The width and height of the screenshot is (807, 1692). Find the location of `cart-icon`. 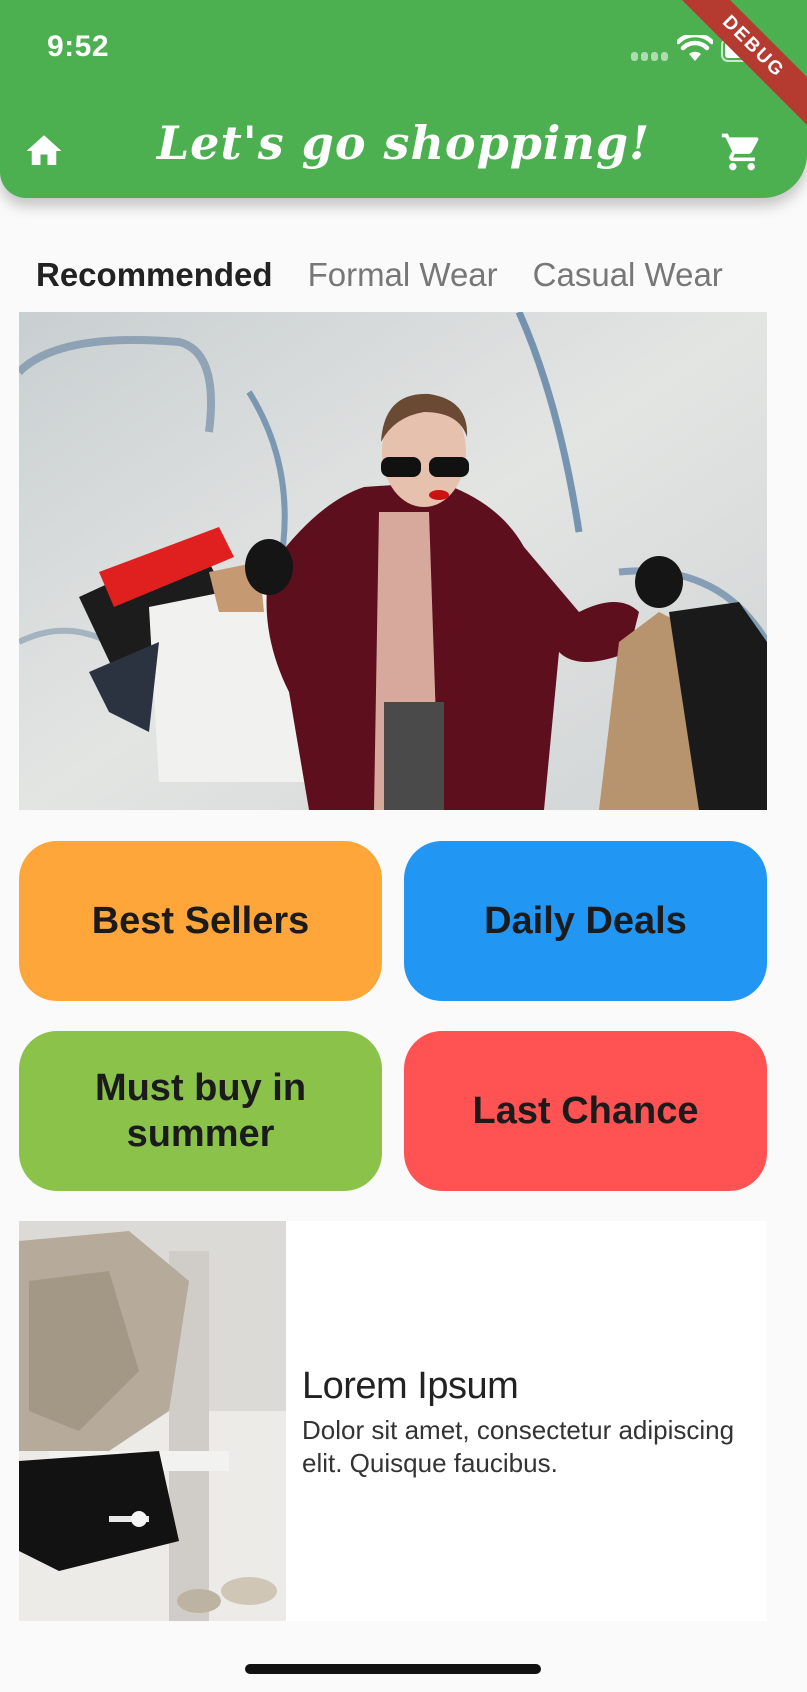

cart-icon is located at coordinates (742, 152).